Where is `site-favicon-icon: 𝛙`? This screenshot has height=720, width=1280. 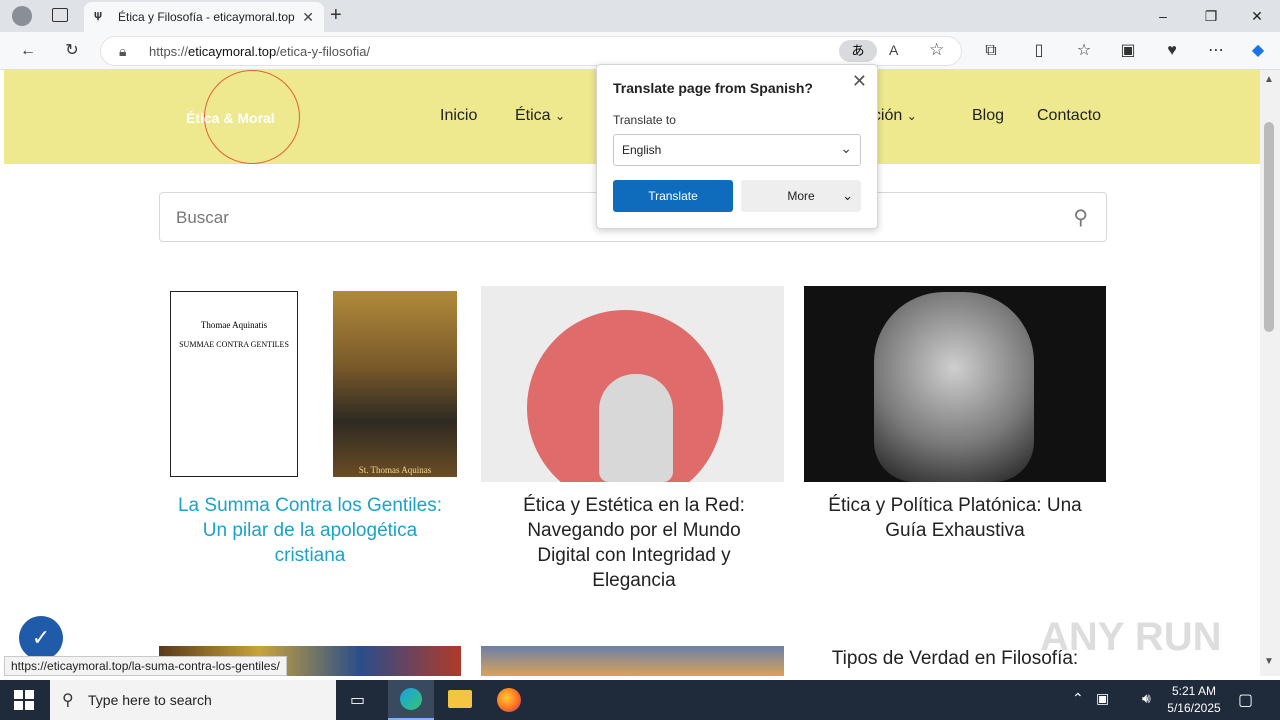 site-favicon-icon: 𝛙 is located at coordinates (98, 15).